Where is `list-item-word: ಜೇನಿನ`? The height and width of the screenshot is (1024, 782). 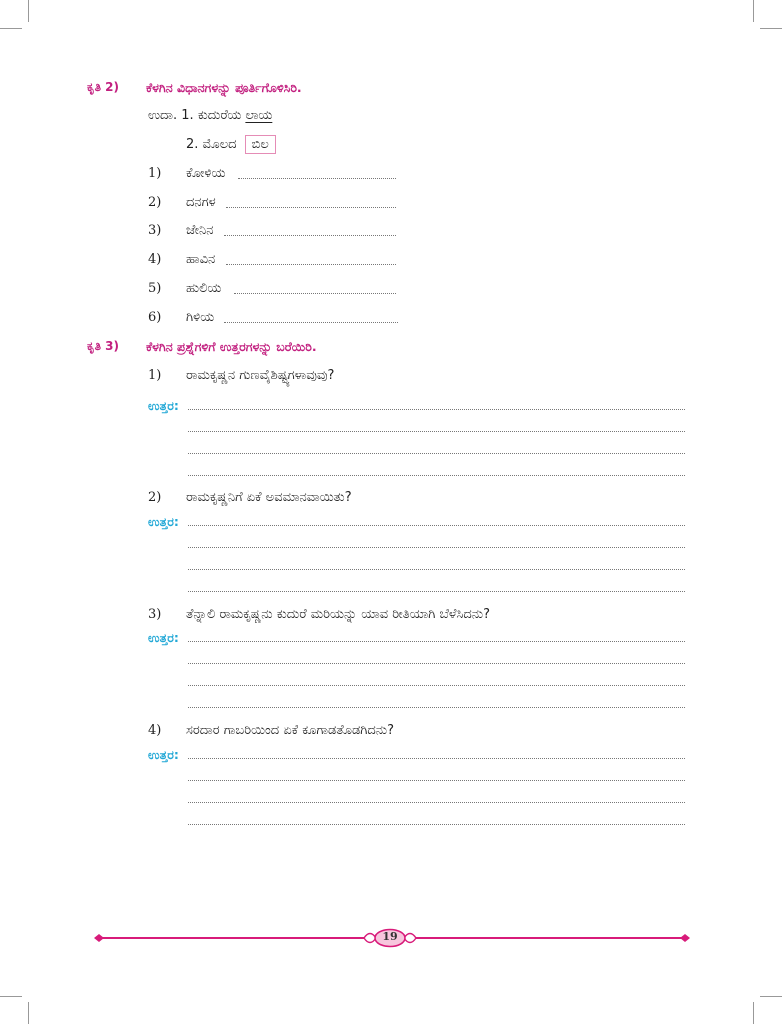
list-item-word: ಜೇನಿನ is located at coordinates (200, 230).